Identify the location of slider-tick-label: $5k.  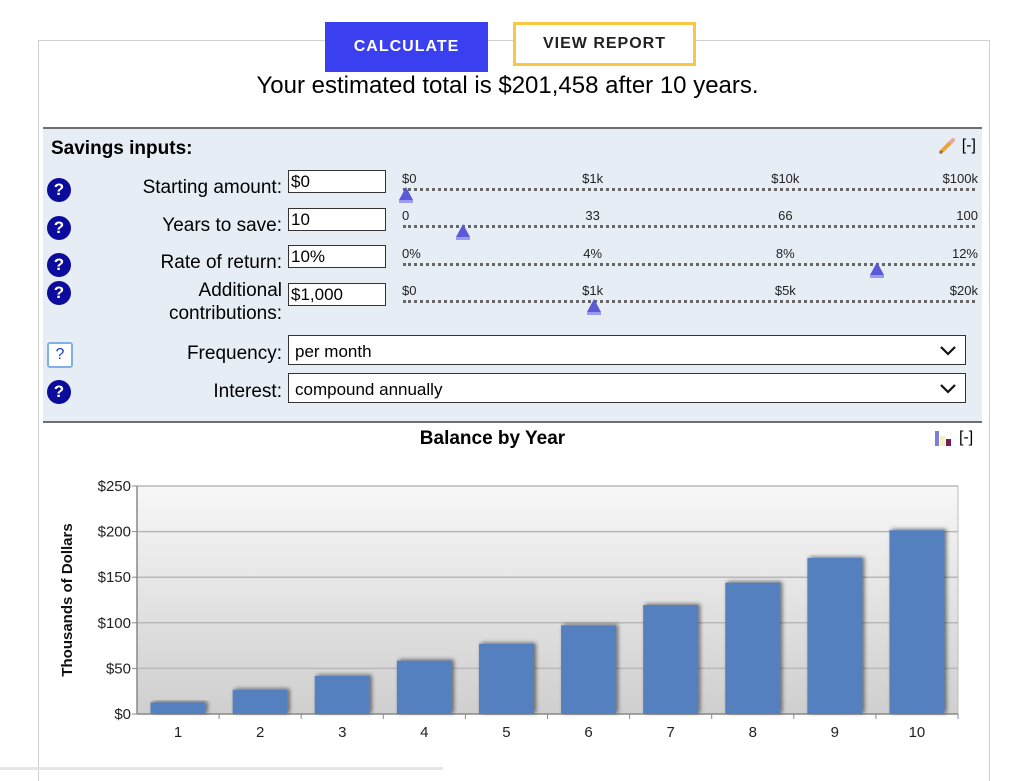
(785, 290).